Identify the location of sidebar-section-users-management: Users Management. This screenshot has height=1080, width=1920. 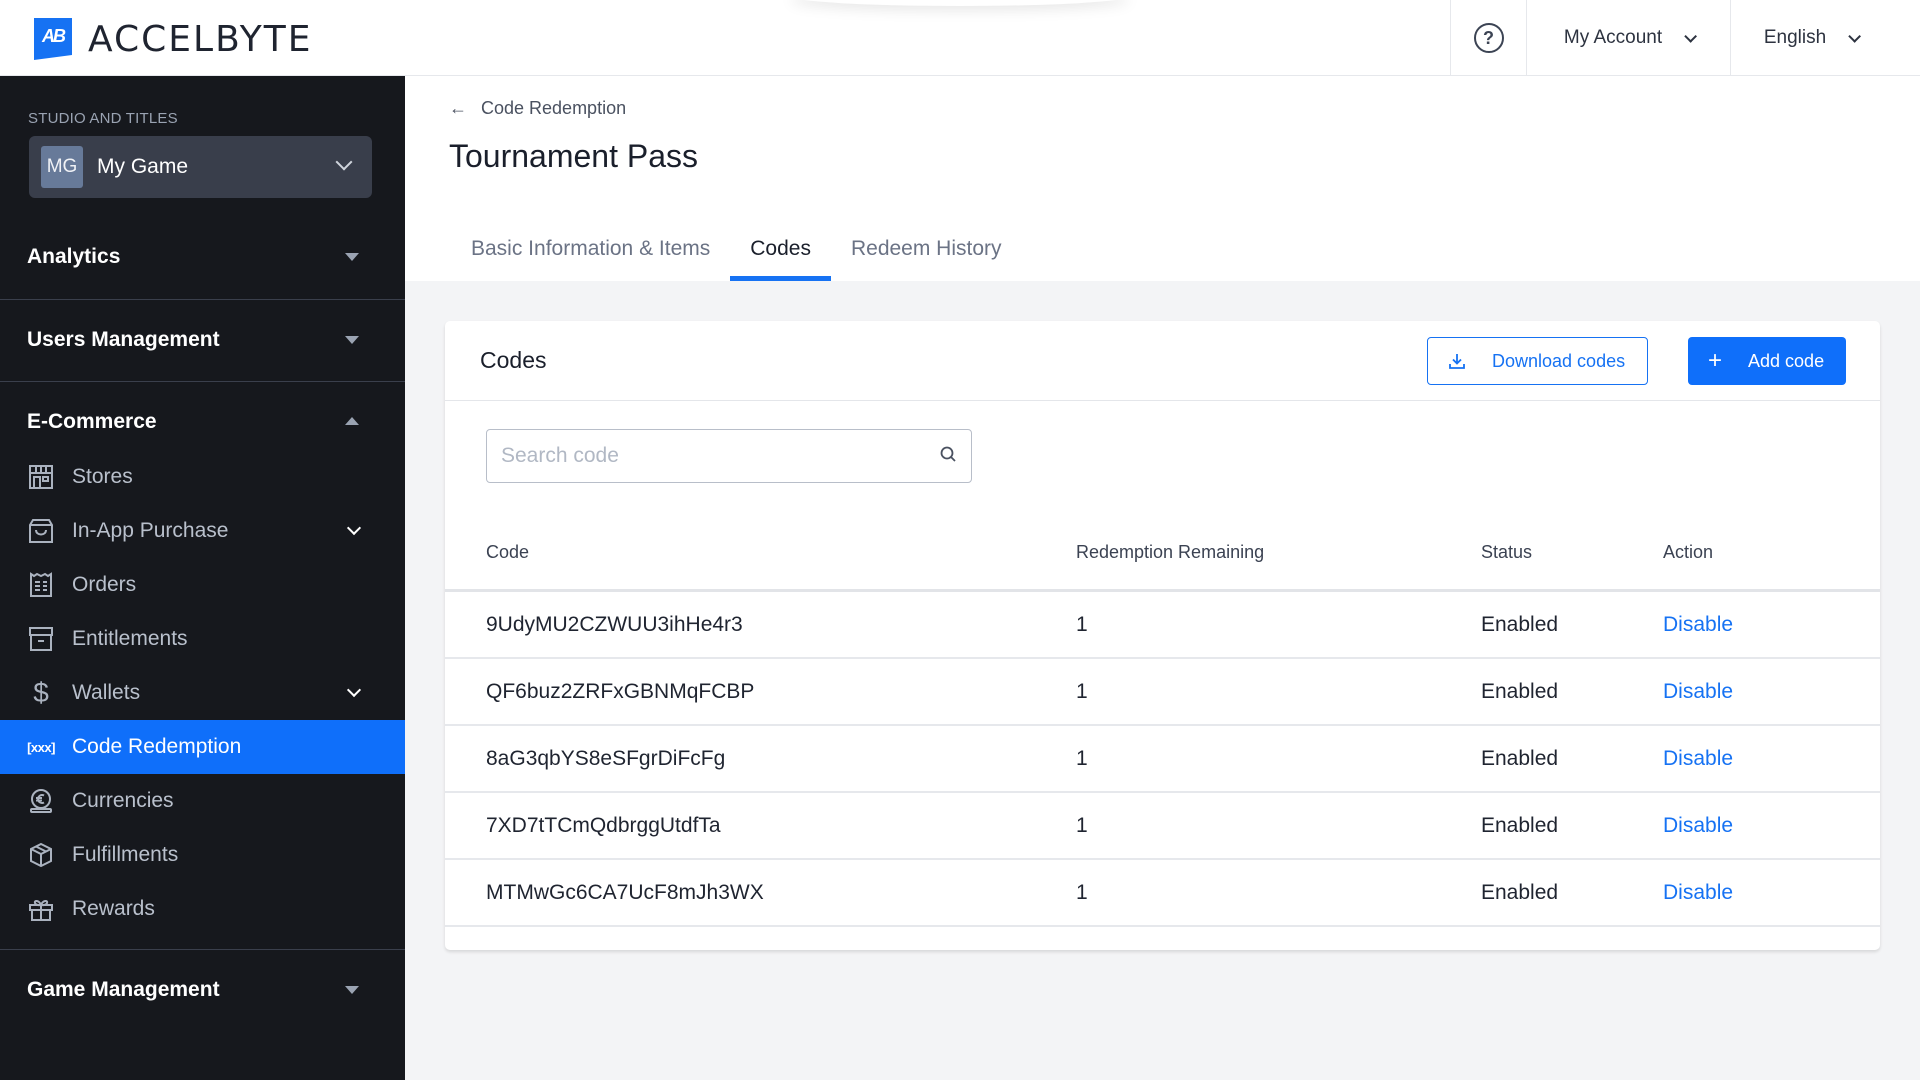
(202, 340).